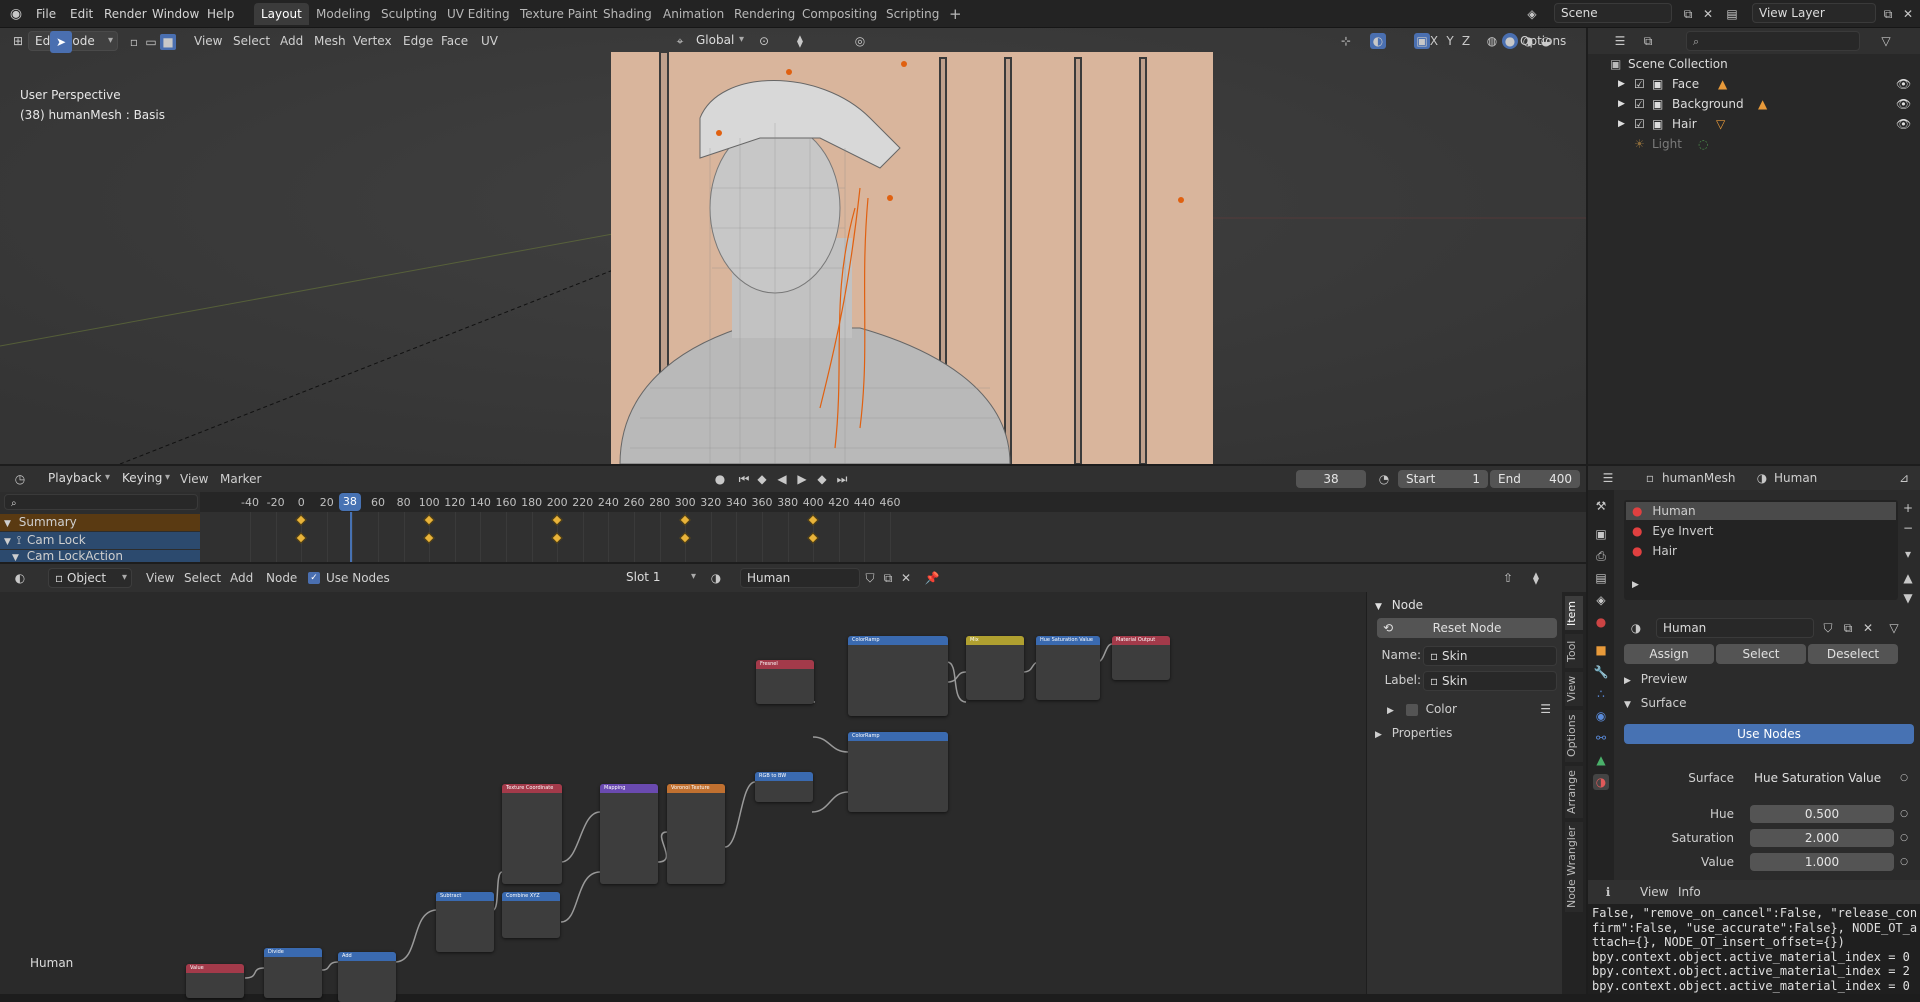  I want to click on tab-scripting: Scripting, so click(912, 14).